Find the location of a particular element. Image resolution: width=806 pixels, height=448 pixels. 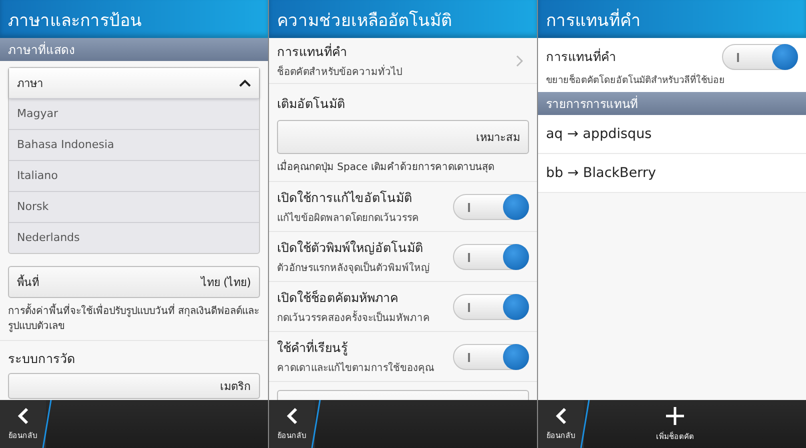

autocomplete-label: เติมอัตโนมัติ is located at coordinates (311, 104).